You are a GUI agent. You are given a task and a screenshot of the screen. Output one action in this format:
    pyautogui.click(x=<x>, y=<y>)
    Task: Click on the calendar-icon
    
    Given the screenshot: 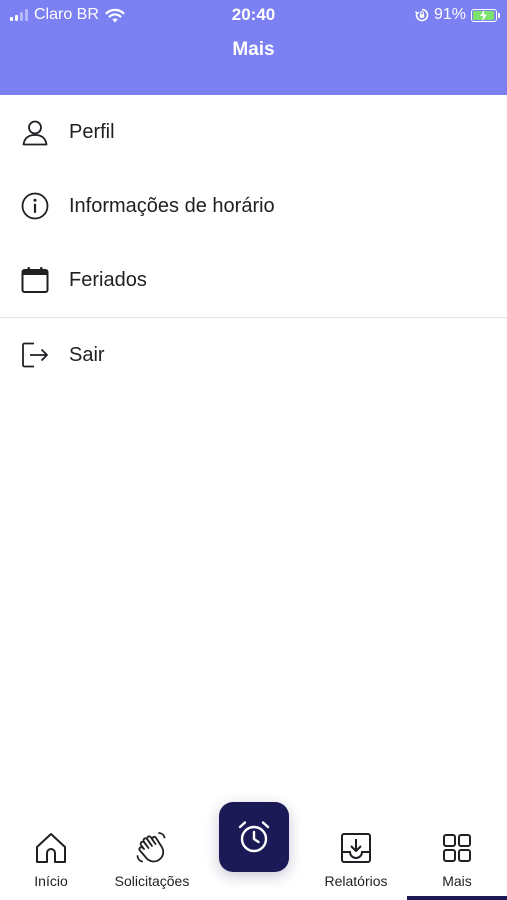 What is the action you would take?
    pyautogui.click(x=35, y=280)
    